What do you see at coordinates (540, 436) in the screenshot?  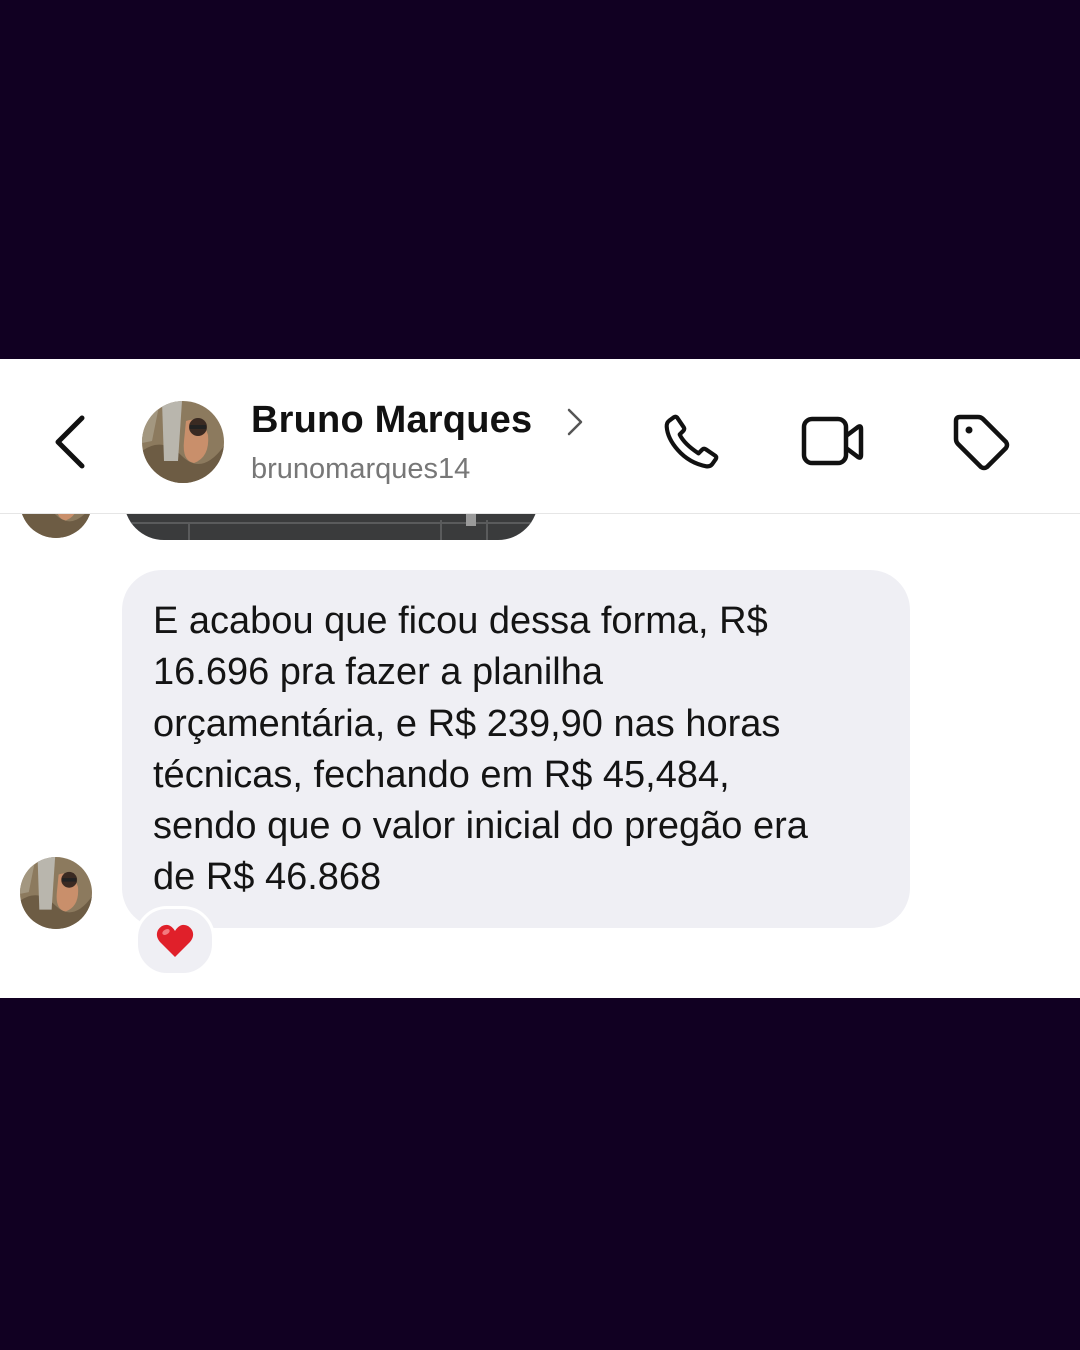 I see `conversation-header: Bruno Marques brunomarques14` at bounding box center [540, 436].